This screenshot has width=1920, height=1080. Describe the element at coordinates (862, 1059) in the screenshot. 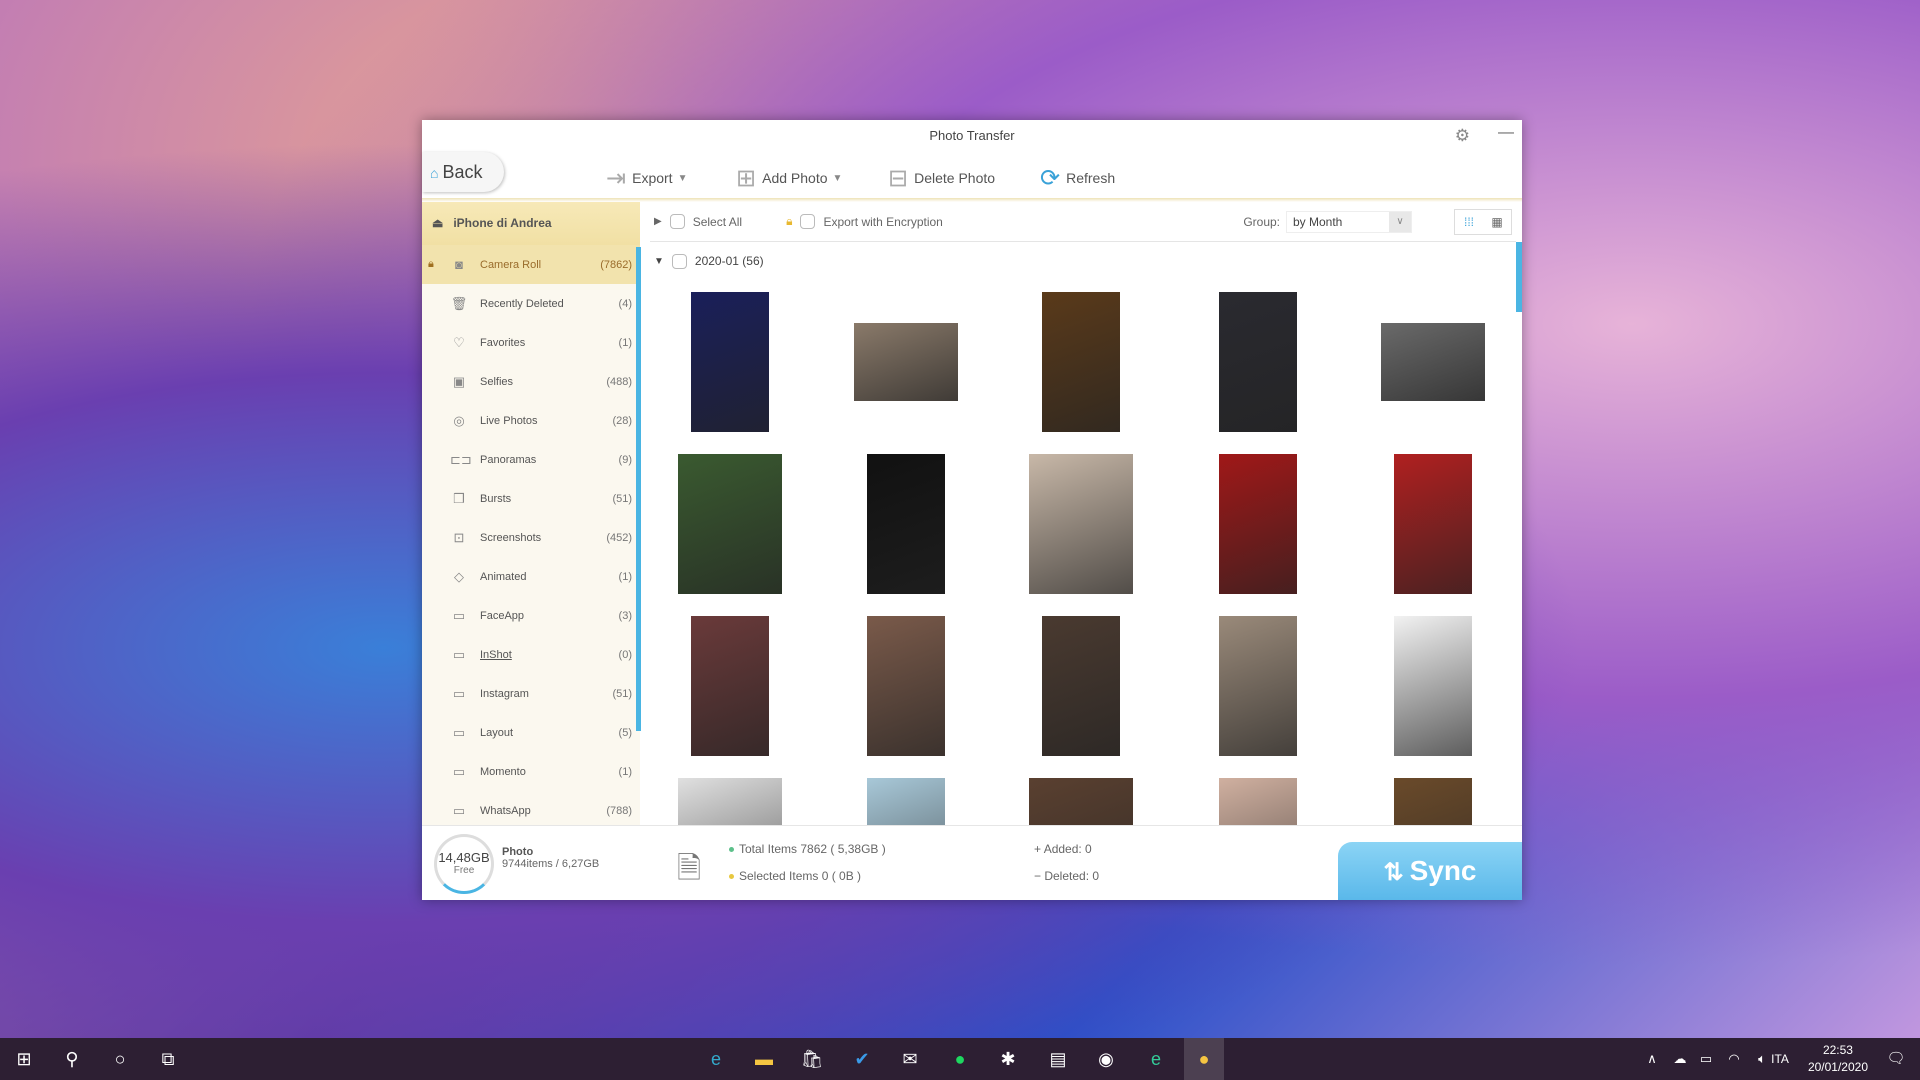

I see `todo-icon: ✔` at that location.